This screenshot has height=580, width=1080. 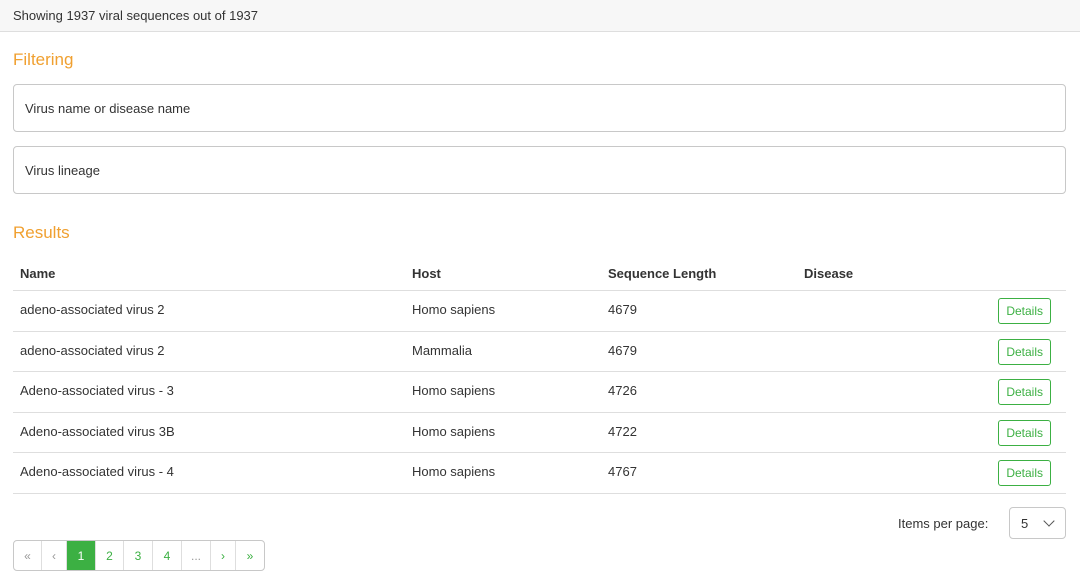 I want to click on cell-name: Adeno-associated virus 3B, so click(x=97, y=431).